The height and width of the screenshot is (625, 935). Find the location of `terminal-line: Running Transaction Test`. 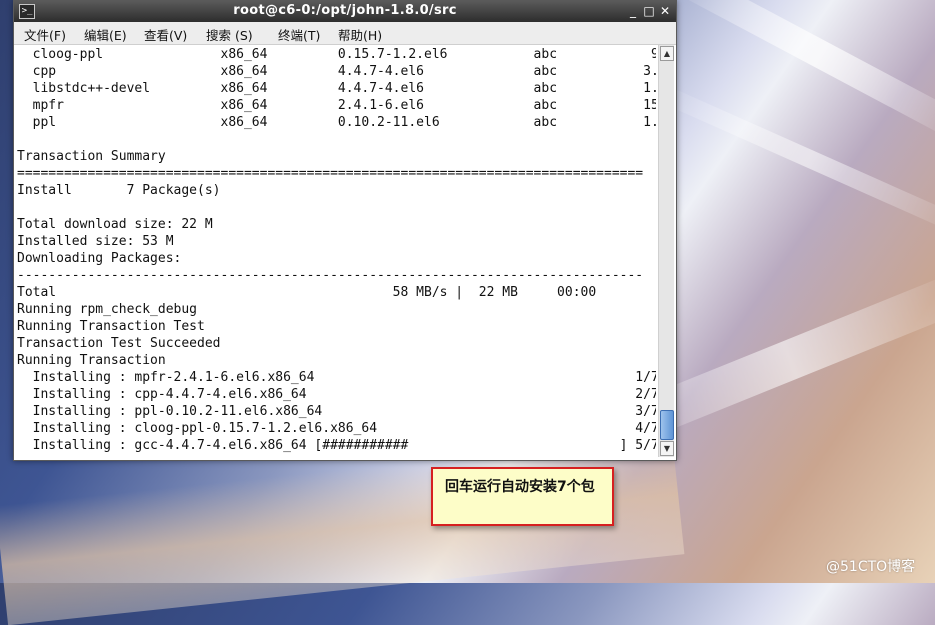

terminal-line: Running Transaction Test is located at coordinates (111, 326).